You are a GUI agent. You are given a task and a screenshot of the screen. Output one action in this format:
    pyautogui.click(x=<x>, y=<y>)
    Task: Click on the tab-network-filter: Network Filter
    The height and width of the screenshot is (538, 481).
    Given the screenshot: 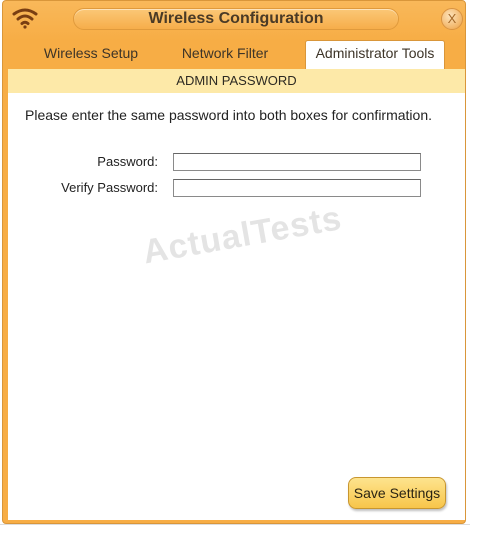 What is the action you would take?
    pyautogui.click(x=225, y=54)
    